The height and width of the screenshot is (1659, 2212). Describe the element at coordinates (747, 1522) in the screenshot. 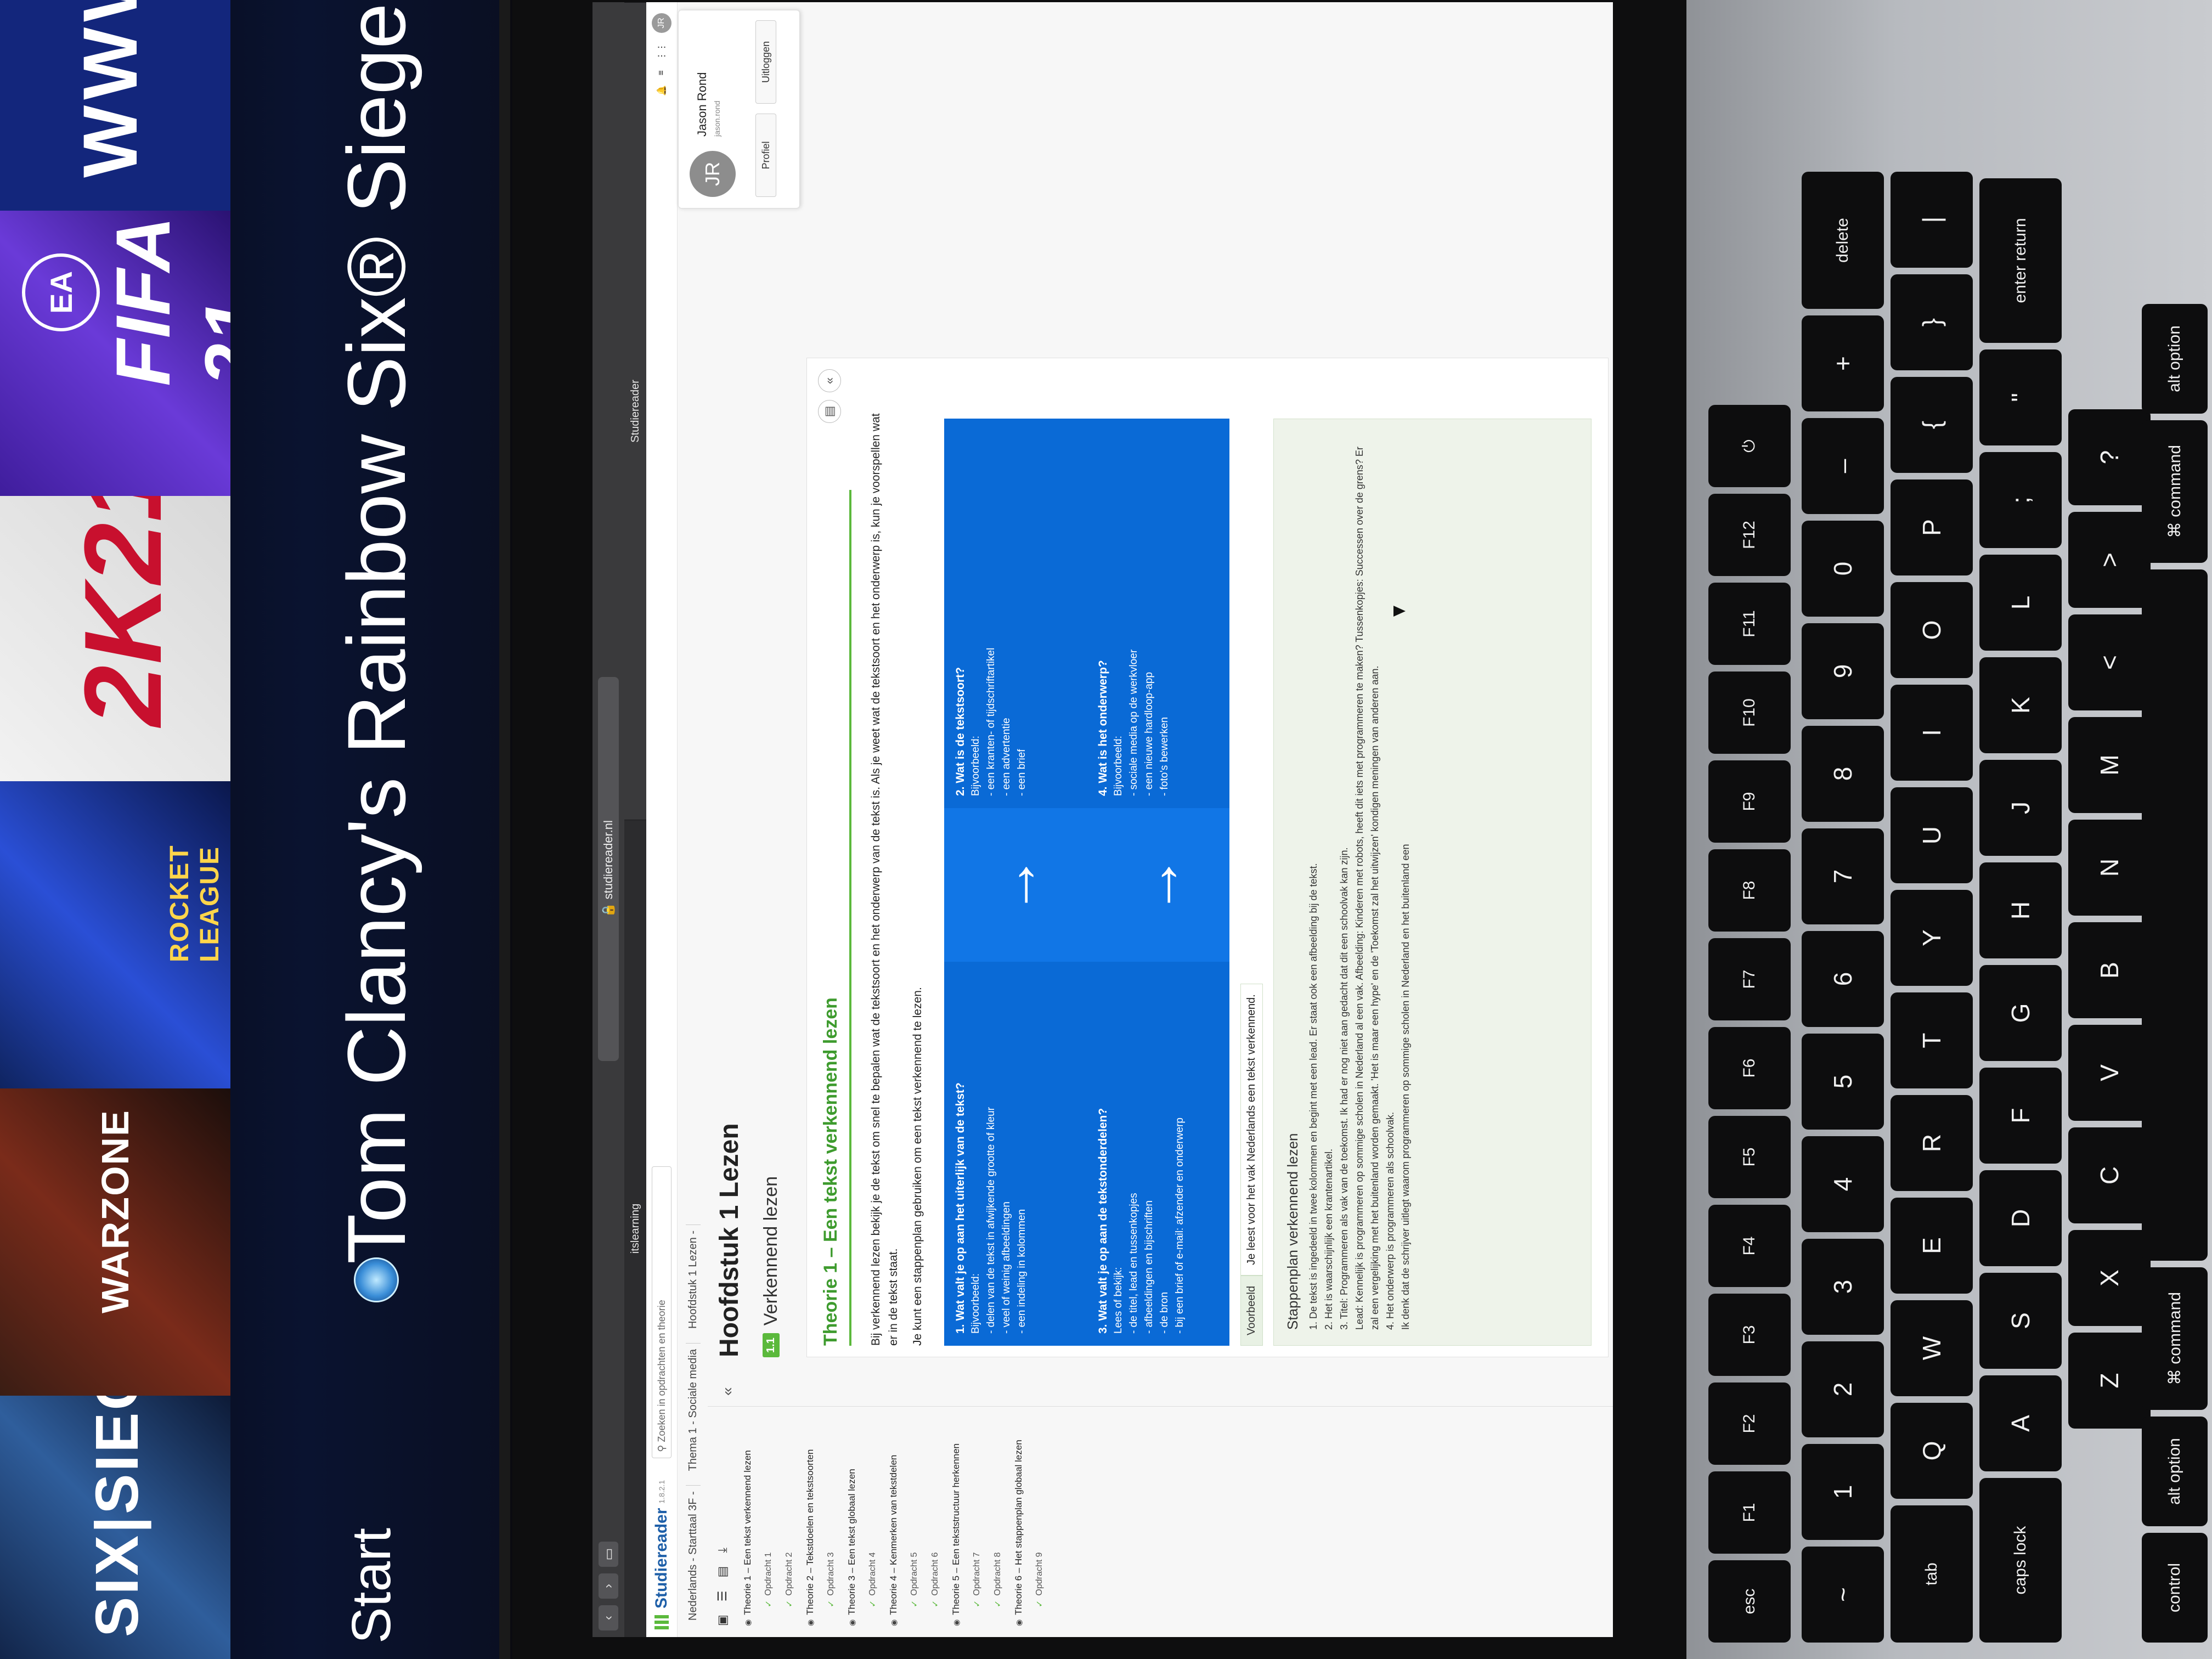

I see `sidebar-item: ◉ Theorie 1 – Een tekst verkennend lezen` at that location.